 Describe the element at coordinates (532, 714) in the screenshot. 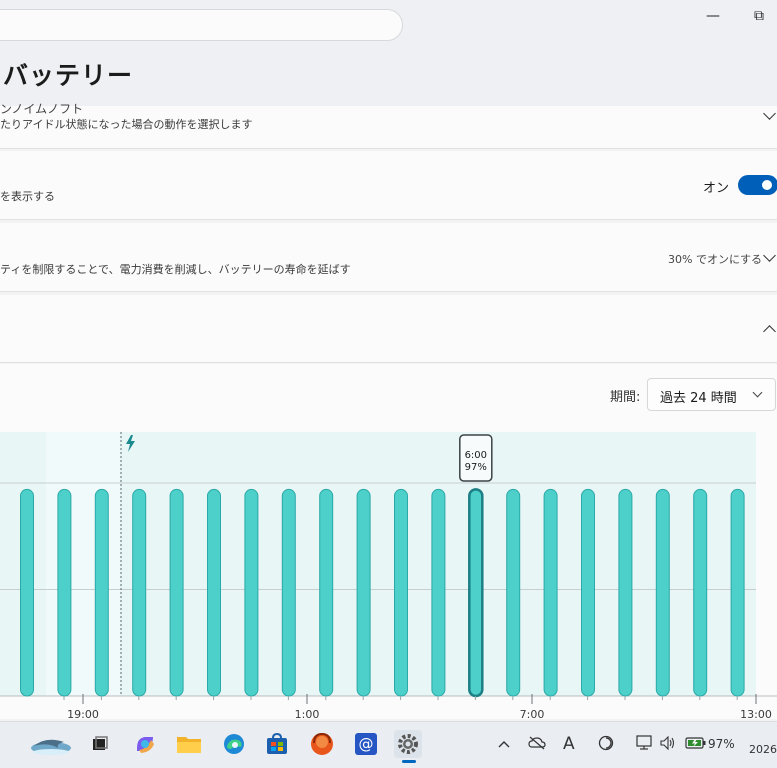

I see `x-tick-label: 7:00` at that location.